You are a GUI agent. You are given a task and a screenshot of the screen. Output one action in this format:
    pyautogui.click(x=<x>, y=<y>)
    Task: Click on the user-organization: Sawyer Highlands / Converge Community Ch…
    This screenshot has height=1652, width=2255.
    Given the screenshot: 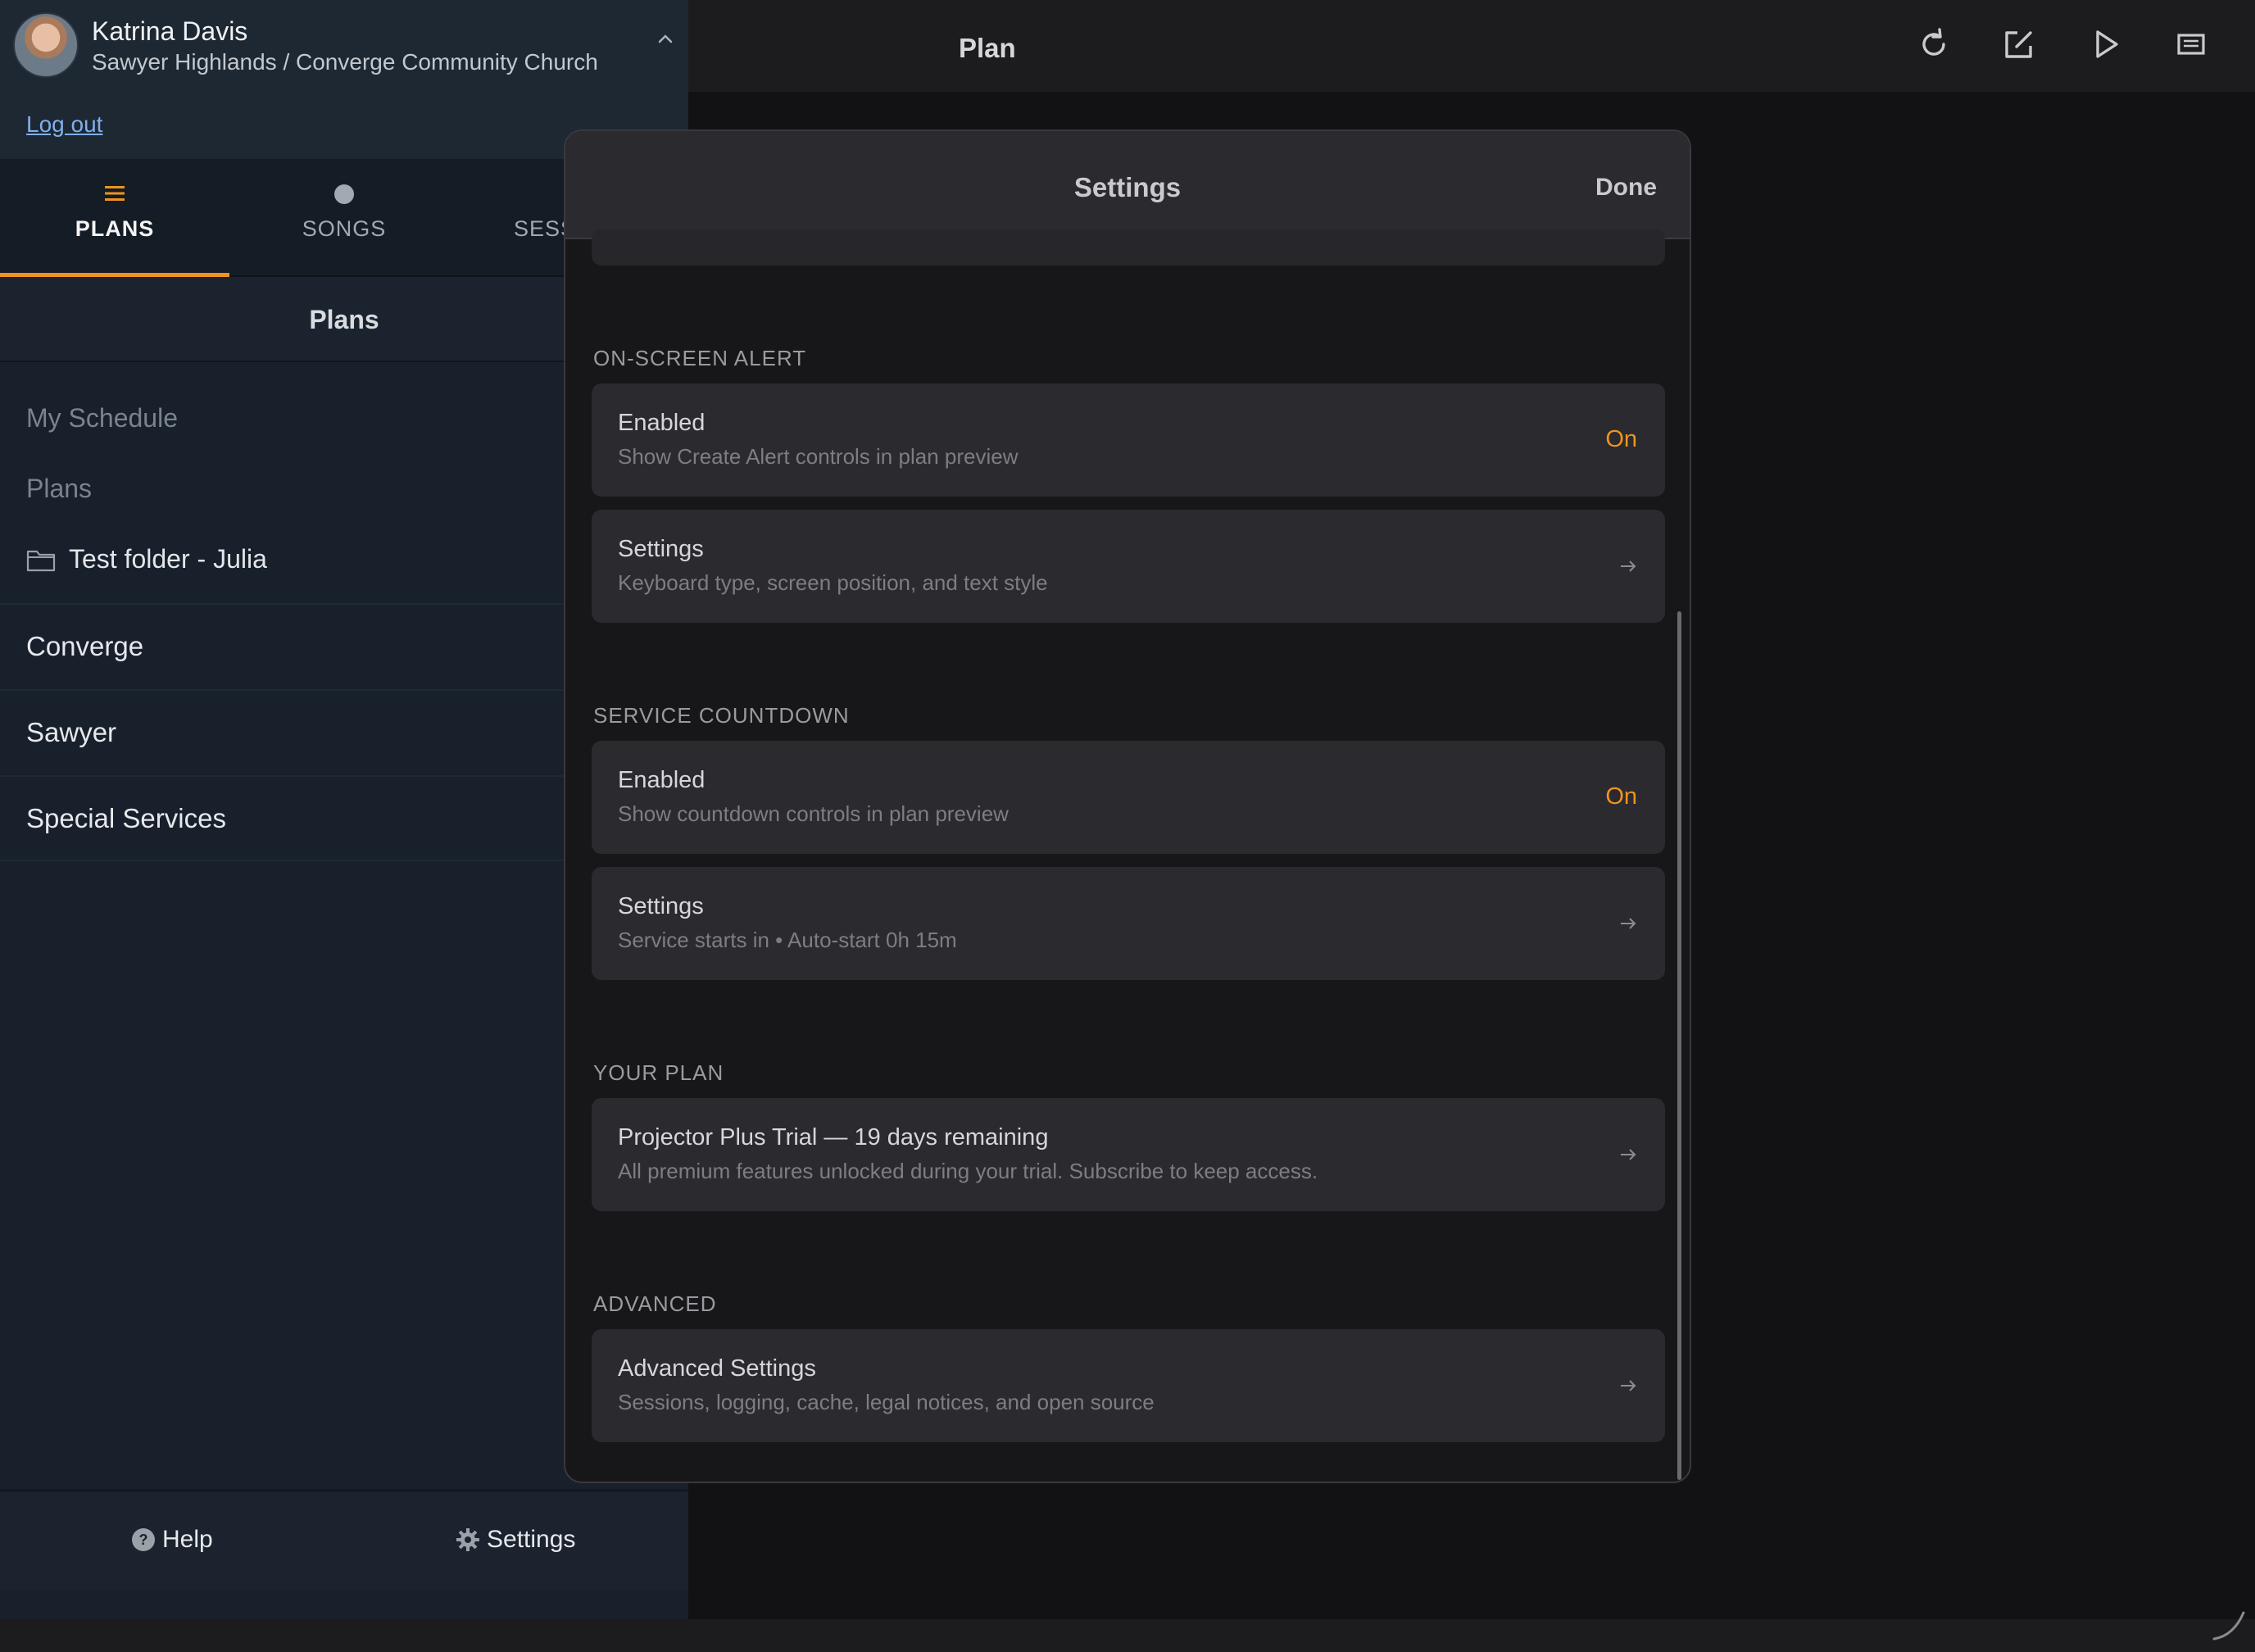 What is the action you would take?
    pyautogui.click(x=345, y=62)
    